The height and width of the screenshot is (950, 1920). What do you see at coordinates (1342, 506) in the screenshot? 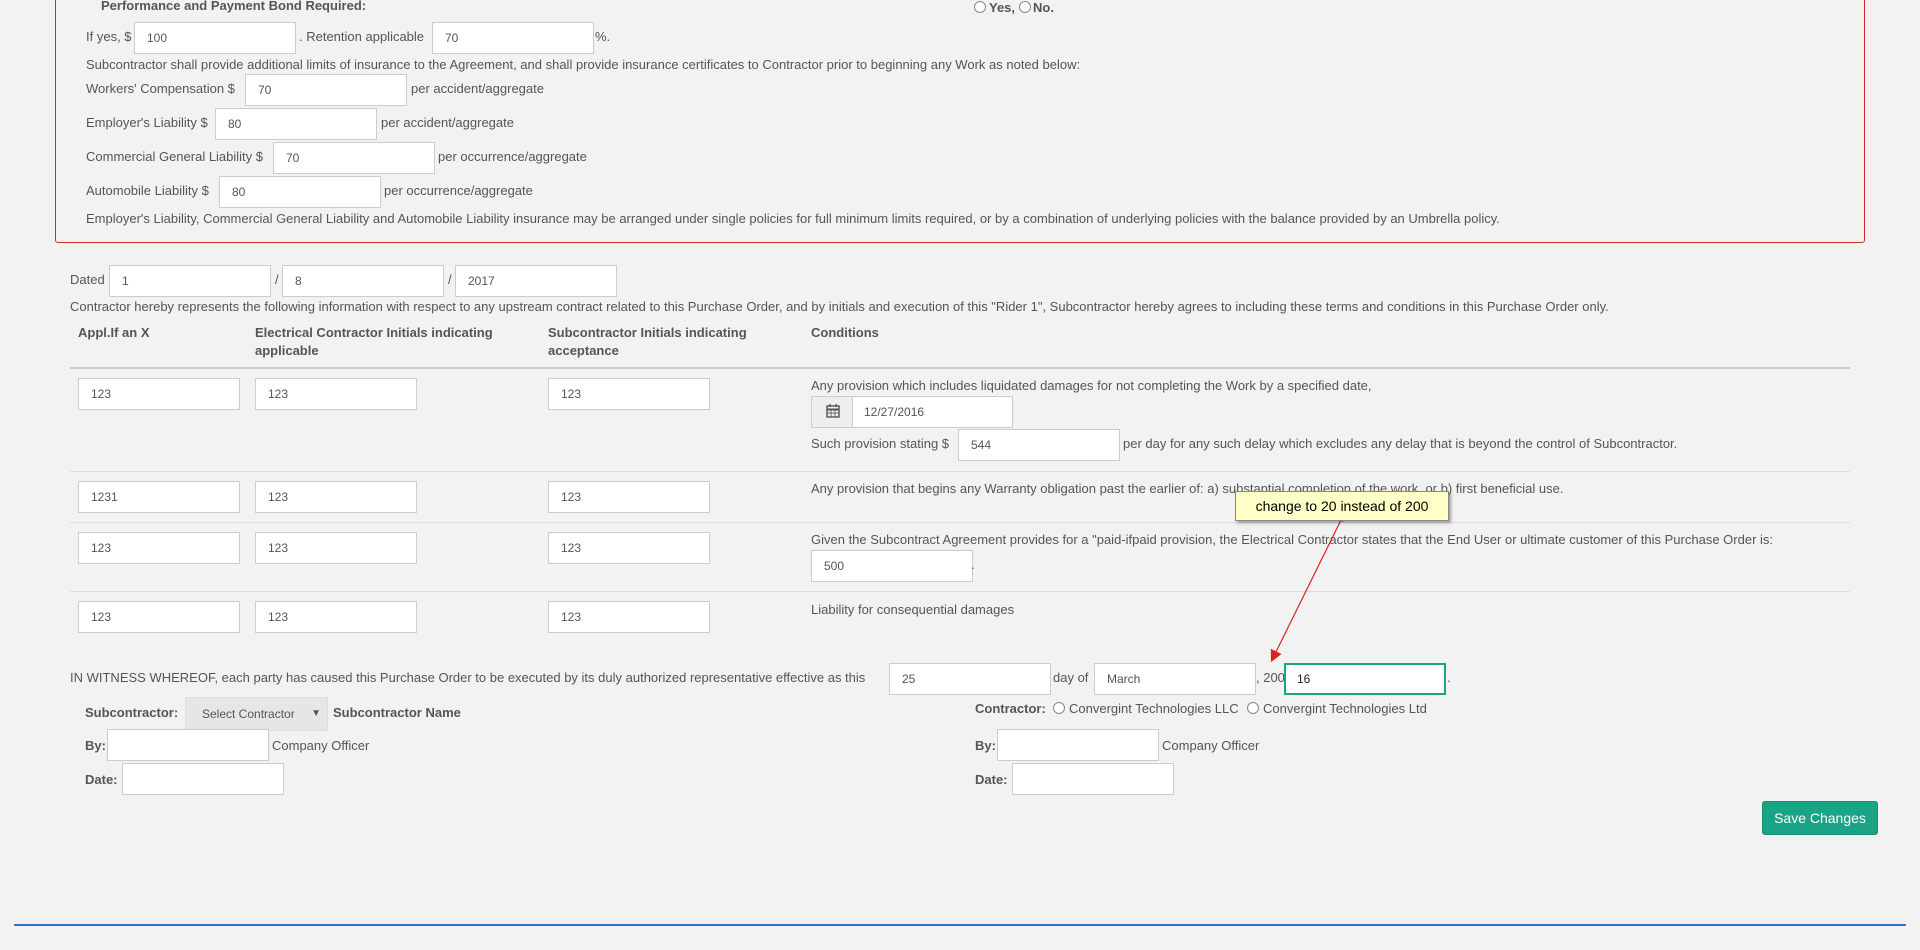
I see `annotation-note: change to 20 instead of 200` at bounding box center [1342, 506].